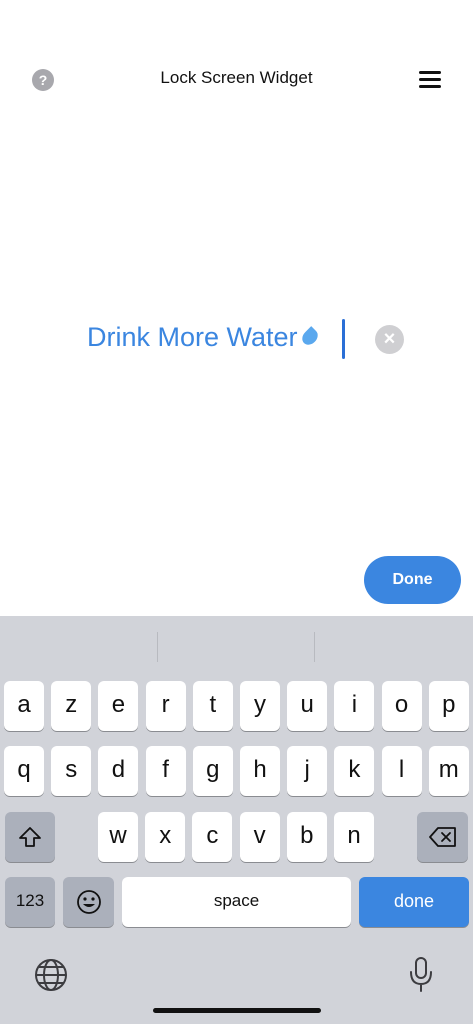 The height and width of the screenshot is (1024, 473). I want to click on page-title: Lock Screen Widget, so click(236, 77).